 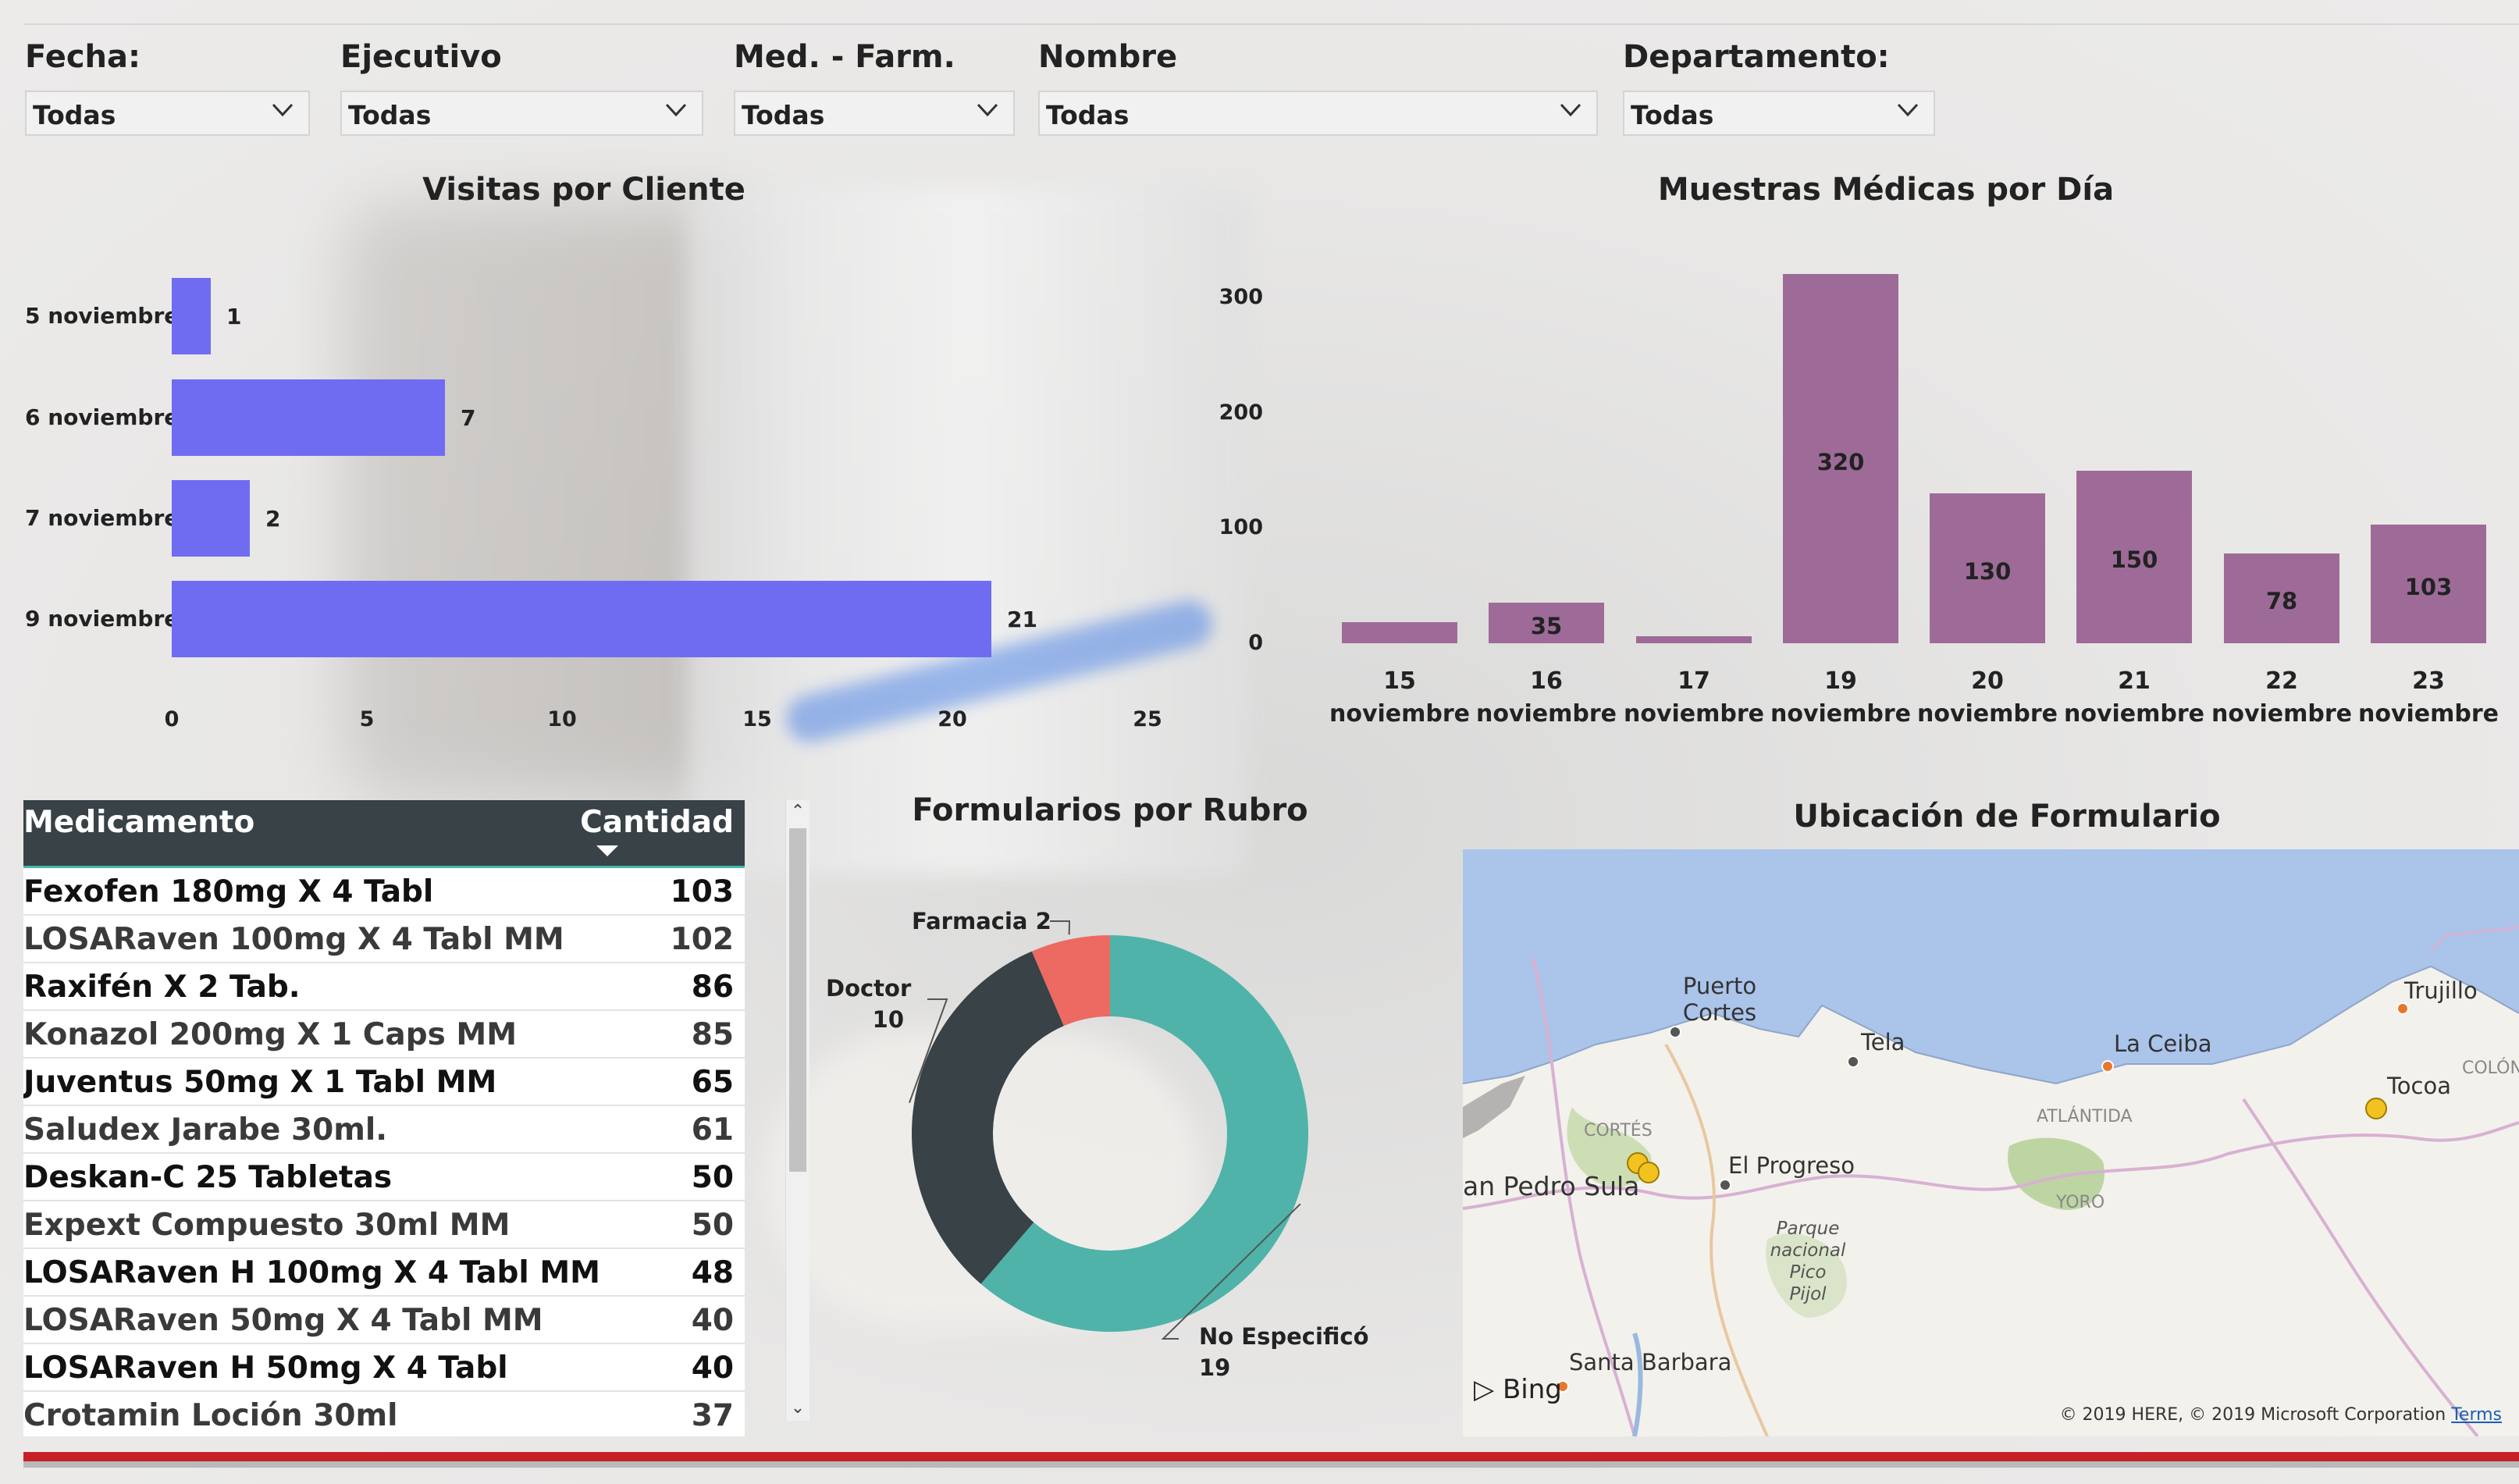 I want to click on donut-label-name: Doctor, so click(x=869, y=988).